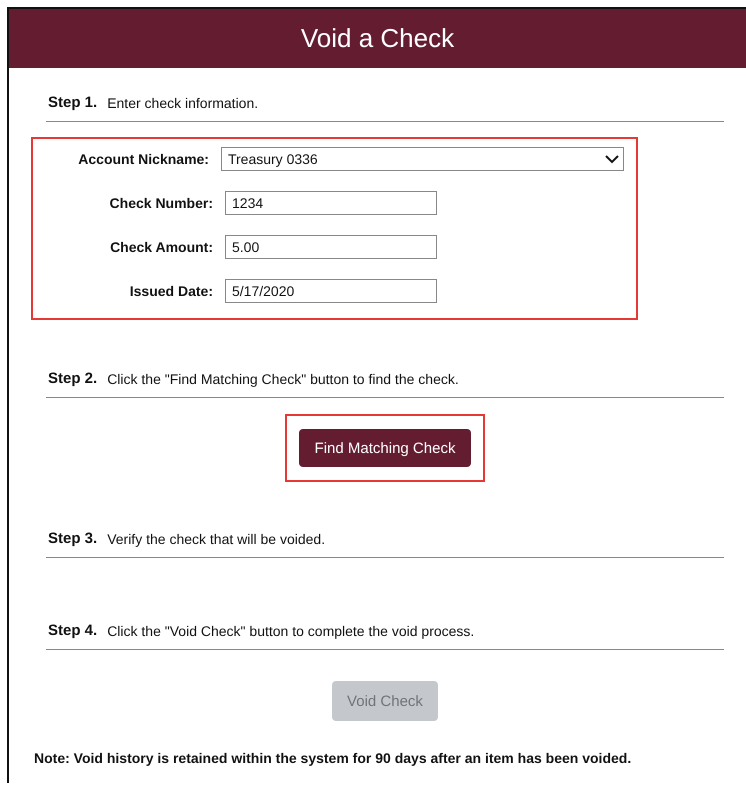 The image size is (746, 785). Describe the element at coordinates (216, 538) in the screenshot. I see `step-instruction: Verify the check that will be voided.` at that location.